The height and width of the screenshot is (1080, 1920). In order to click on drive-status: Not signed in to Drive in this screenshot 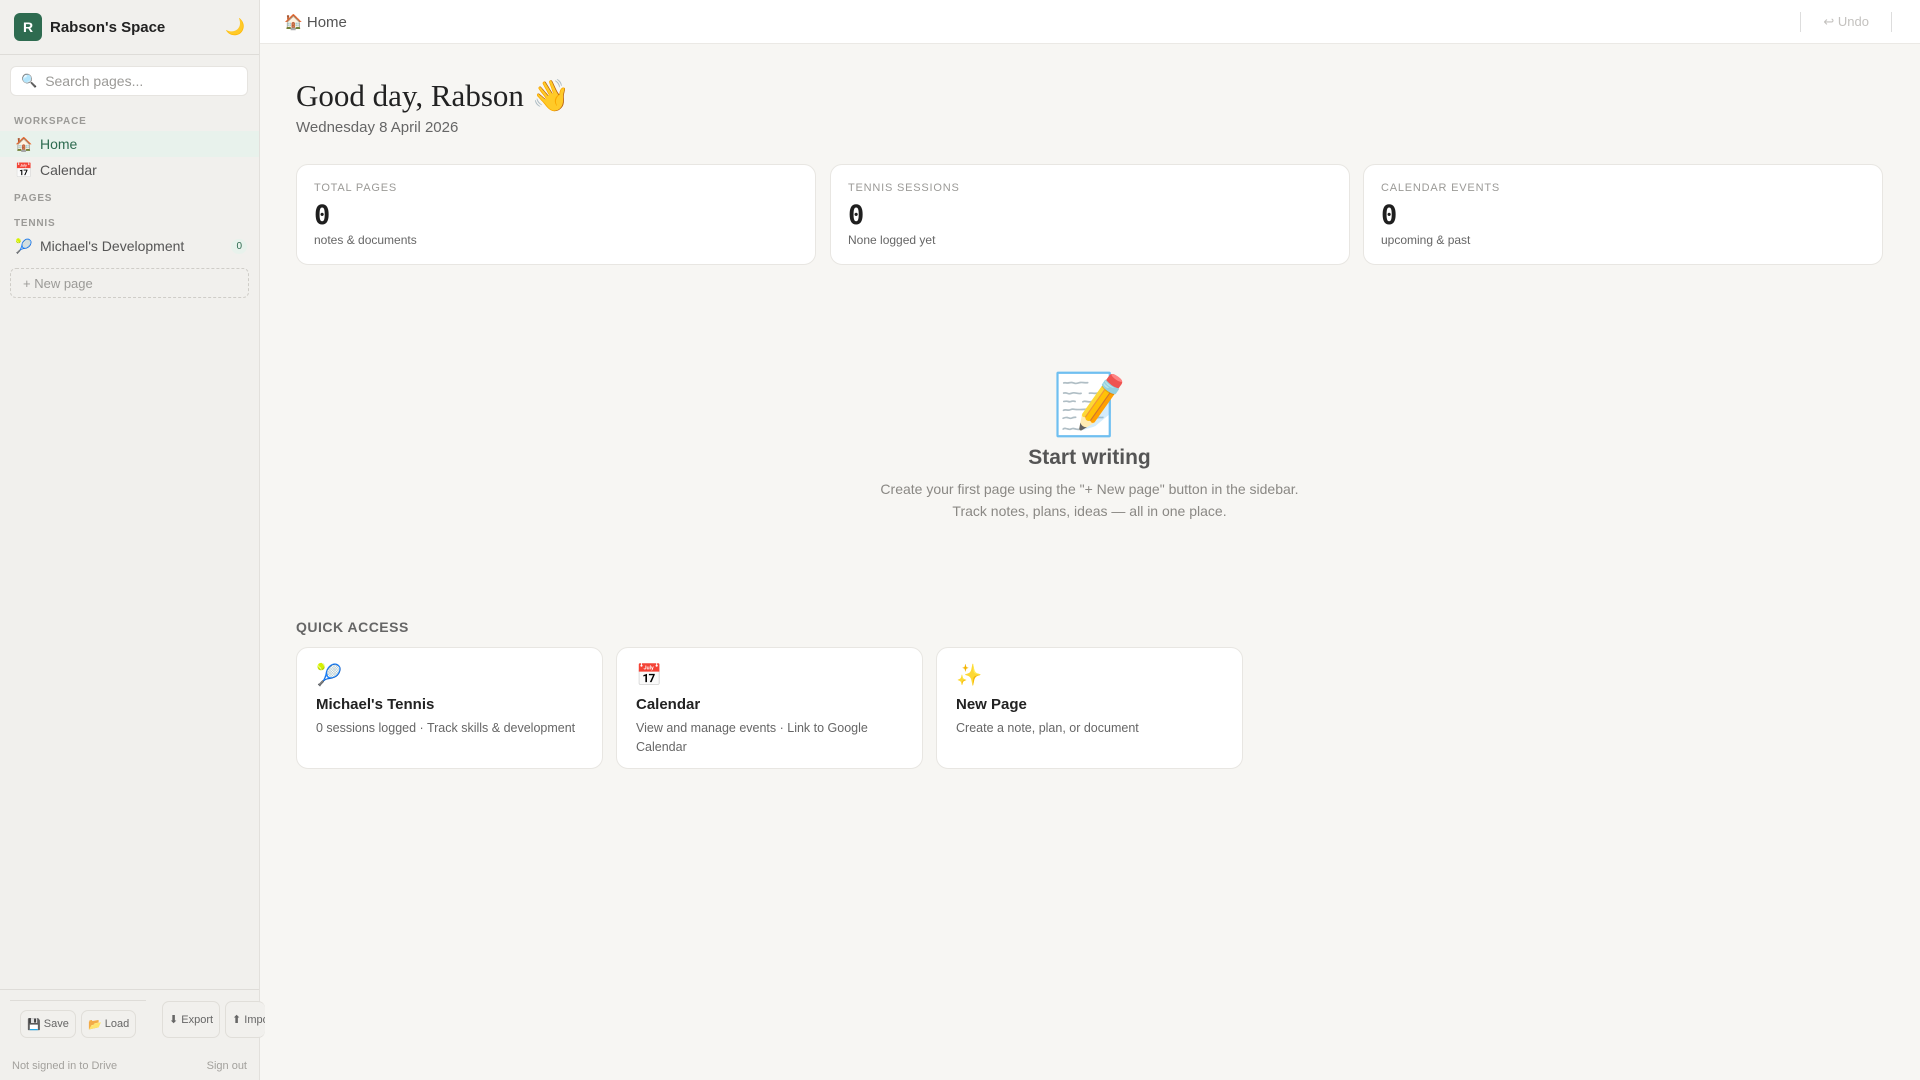, I will do `click(65, 1066)`.